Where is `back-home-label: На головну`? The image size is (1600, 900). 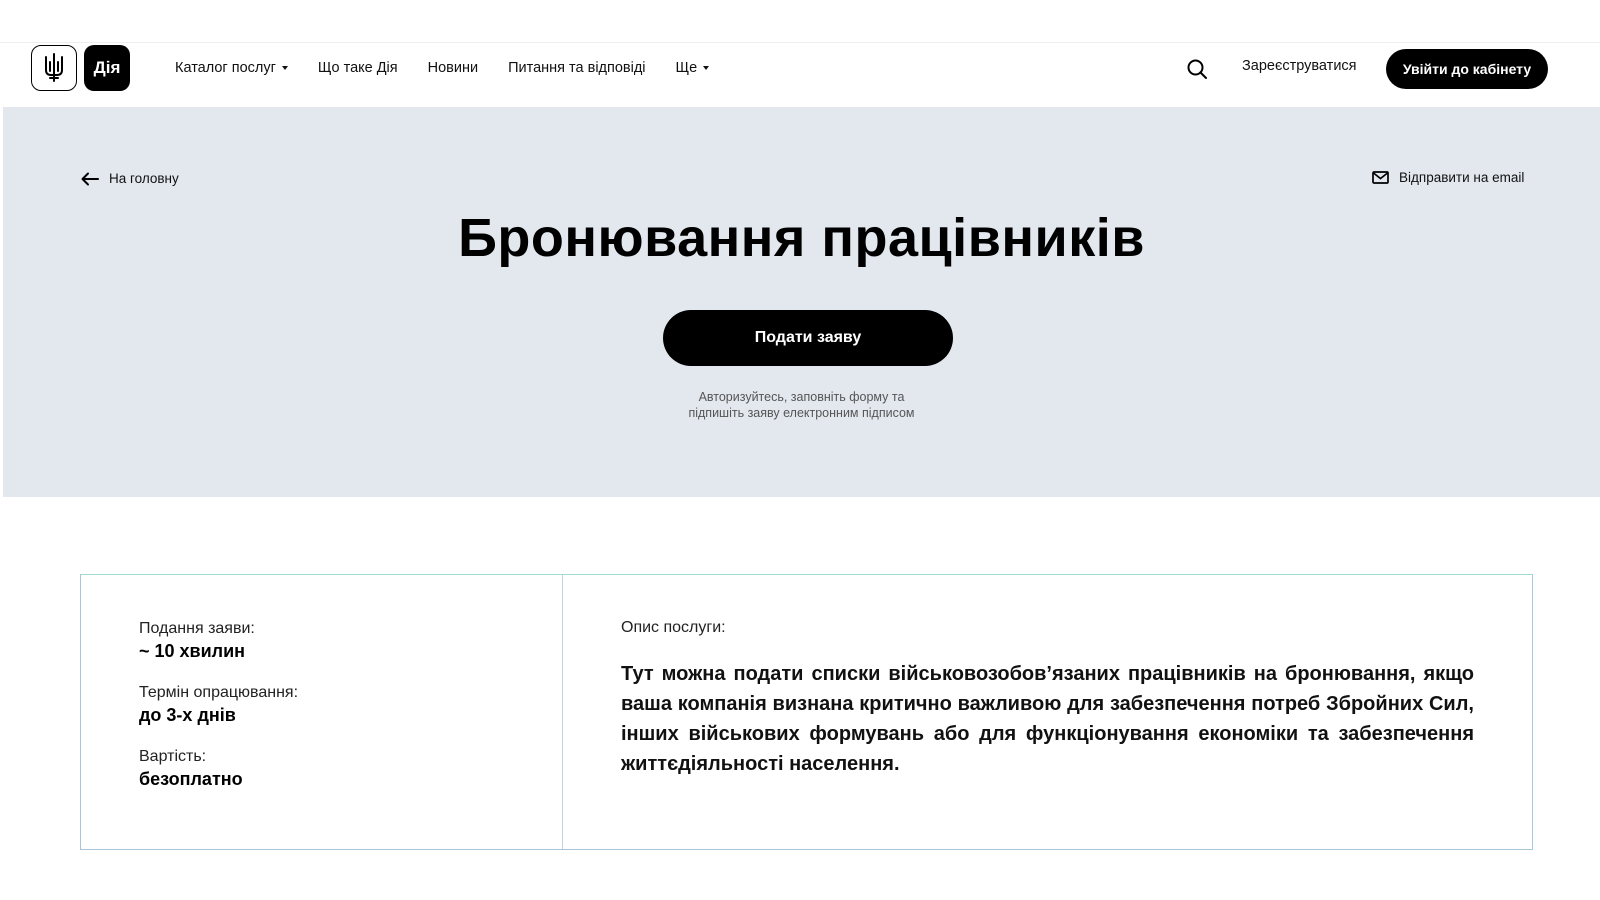
back-home-label: На головну is located at coordinates (144, 178).